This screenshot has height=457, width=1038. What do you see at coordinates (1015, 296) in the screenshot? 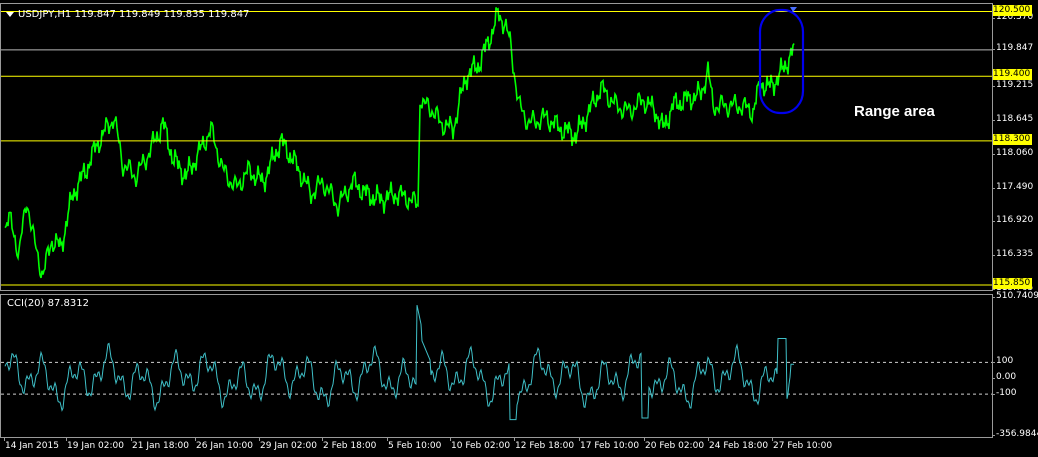
I see `cci-tick: 510.7409` at bounding box center [1015, 296].